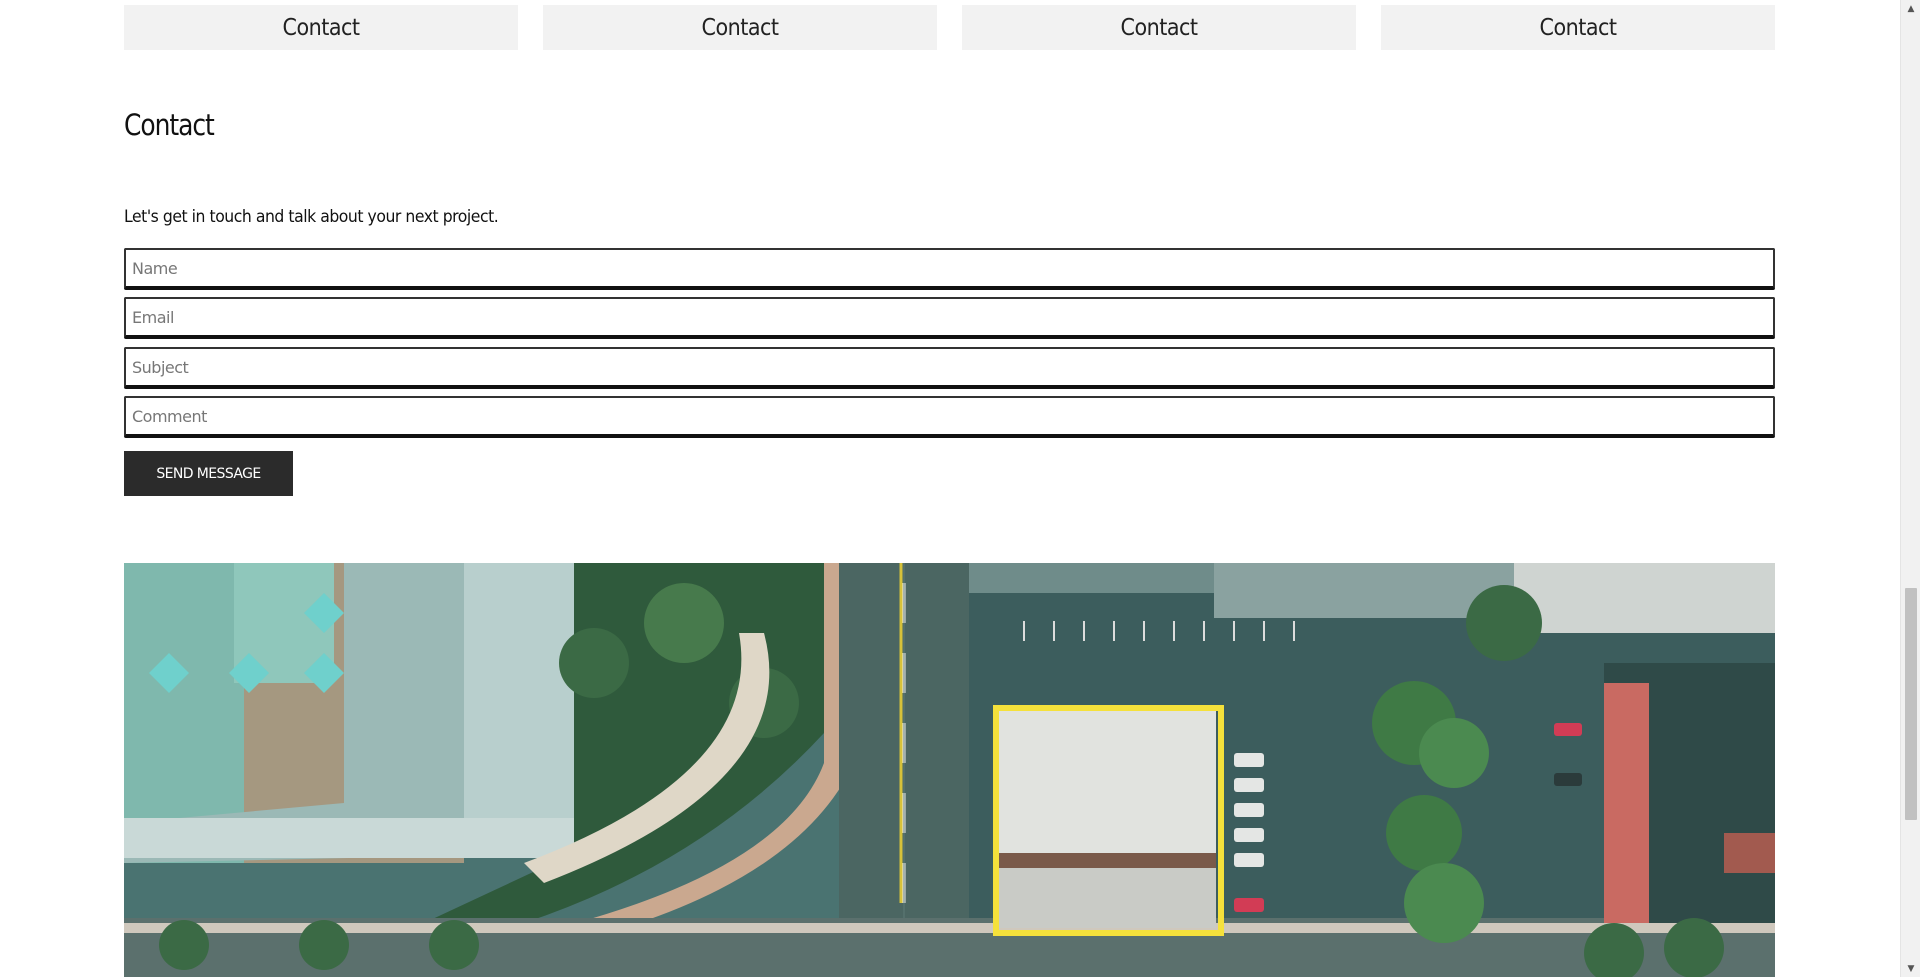  I want to click on send-message-button: Send Message, so click(208, 473).